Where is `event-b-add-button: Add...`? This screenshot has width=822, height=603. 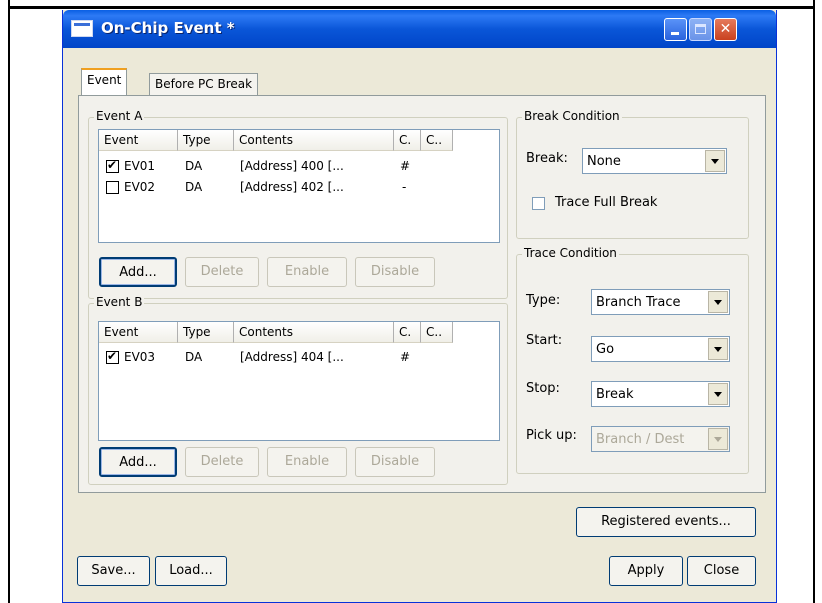 event-b-add-button: Add... is located at coordinates (138, 462).